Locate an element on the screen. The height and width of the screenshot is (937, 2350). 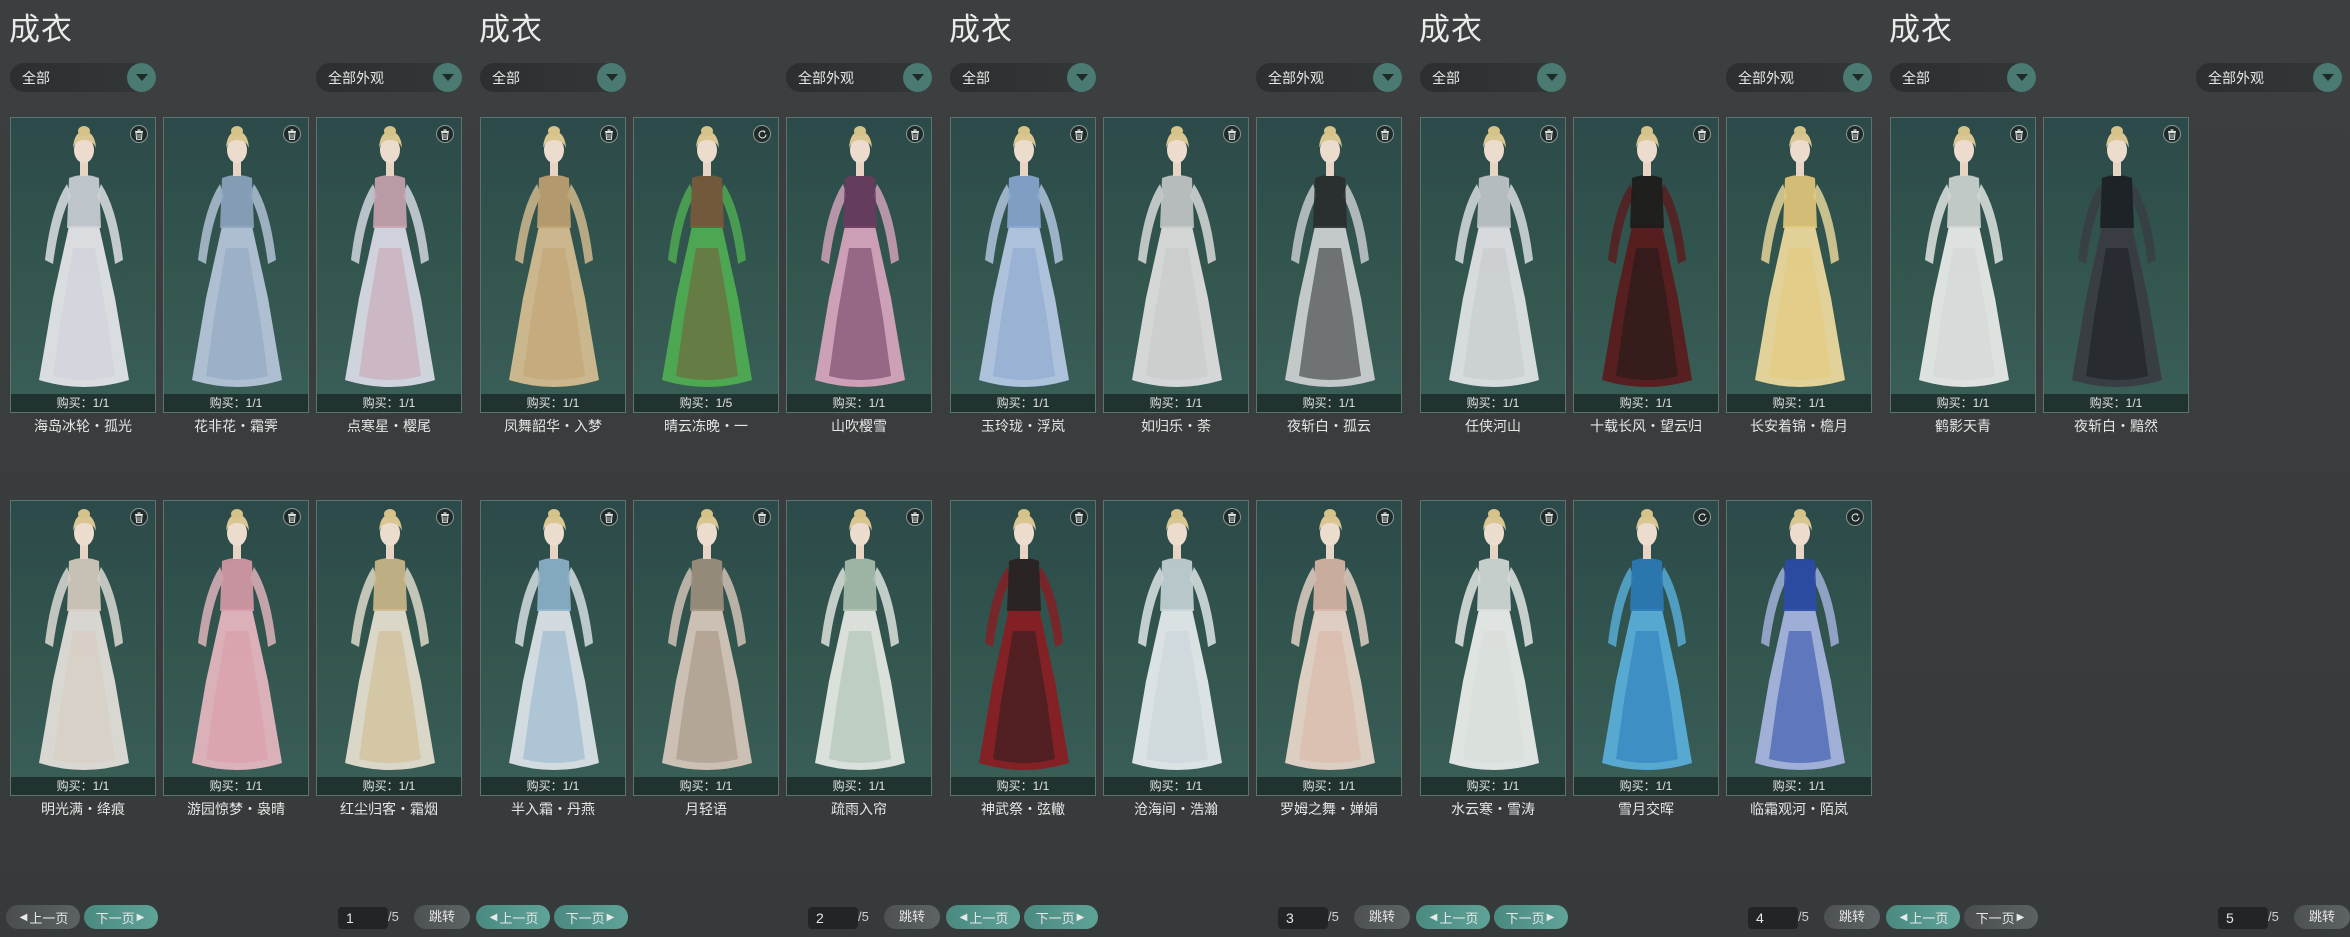
outfit-card: 购买：1/1 夜斩白・黯然 is located at coordinates (2116, 275).